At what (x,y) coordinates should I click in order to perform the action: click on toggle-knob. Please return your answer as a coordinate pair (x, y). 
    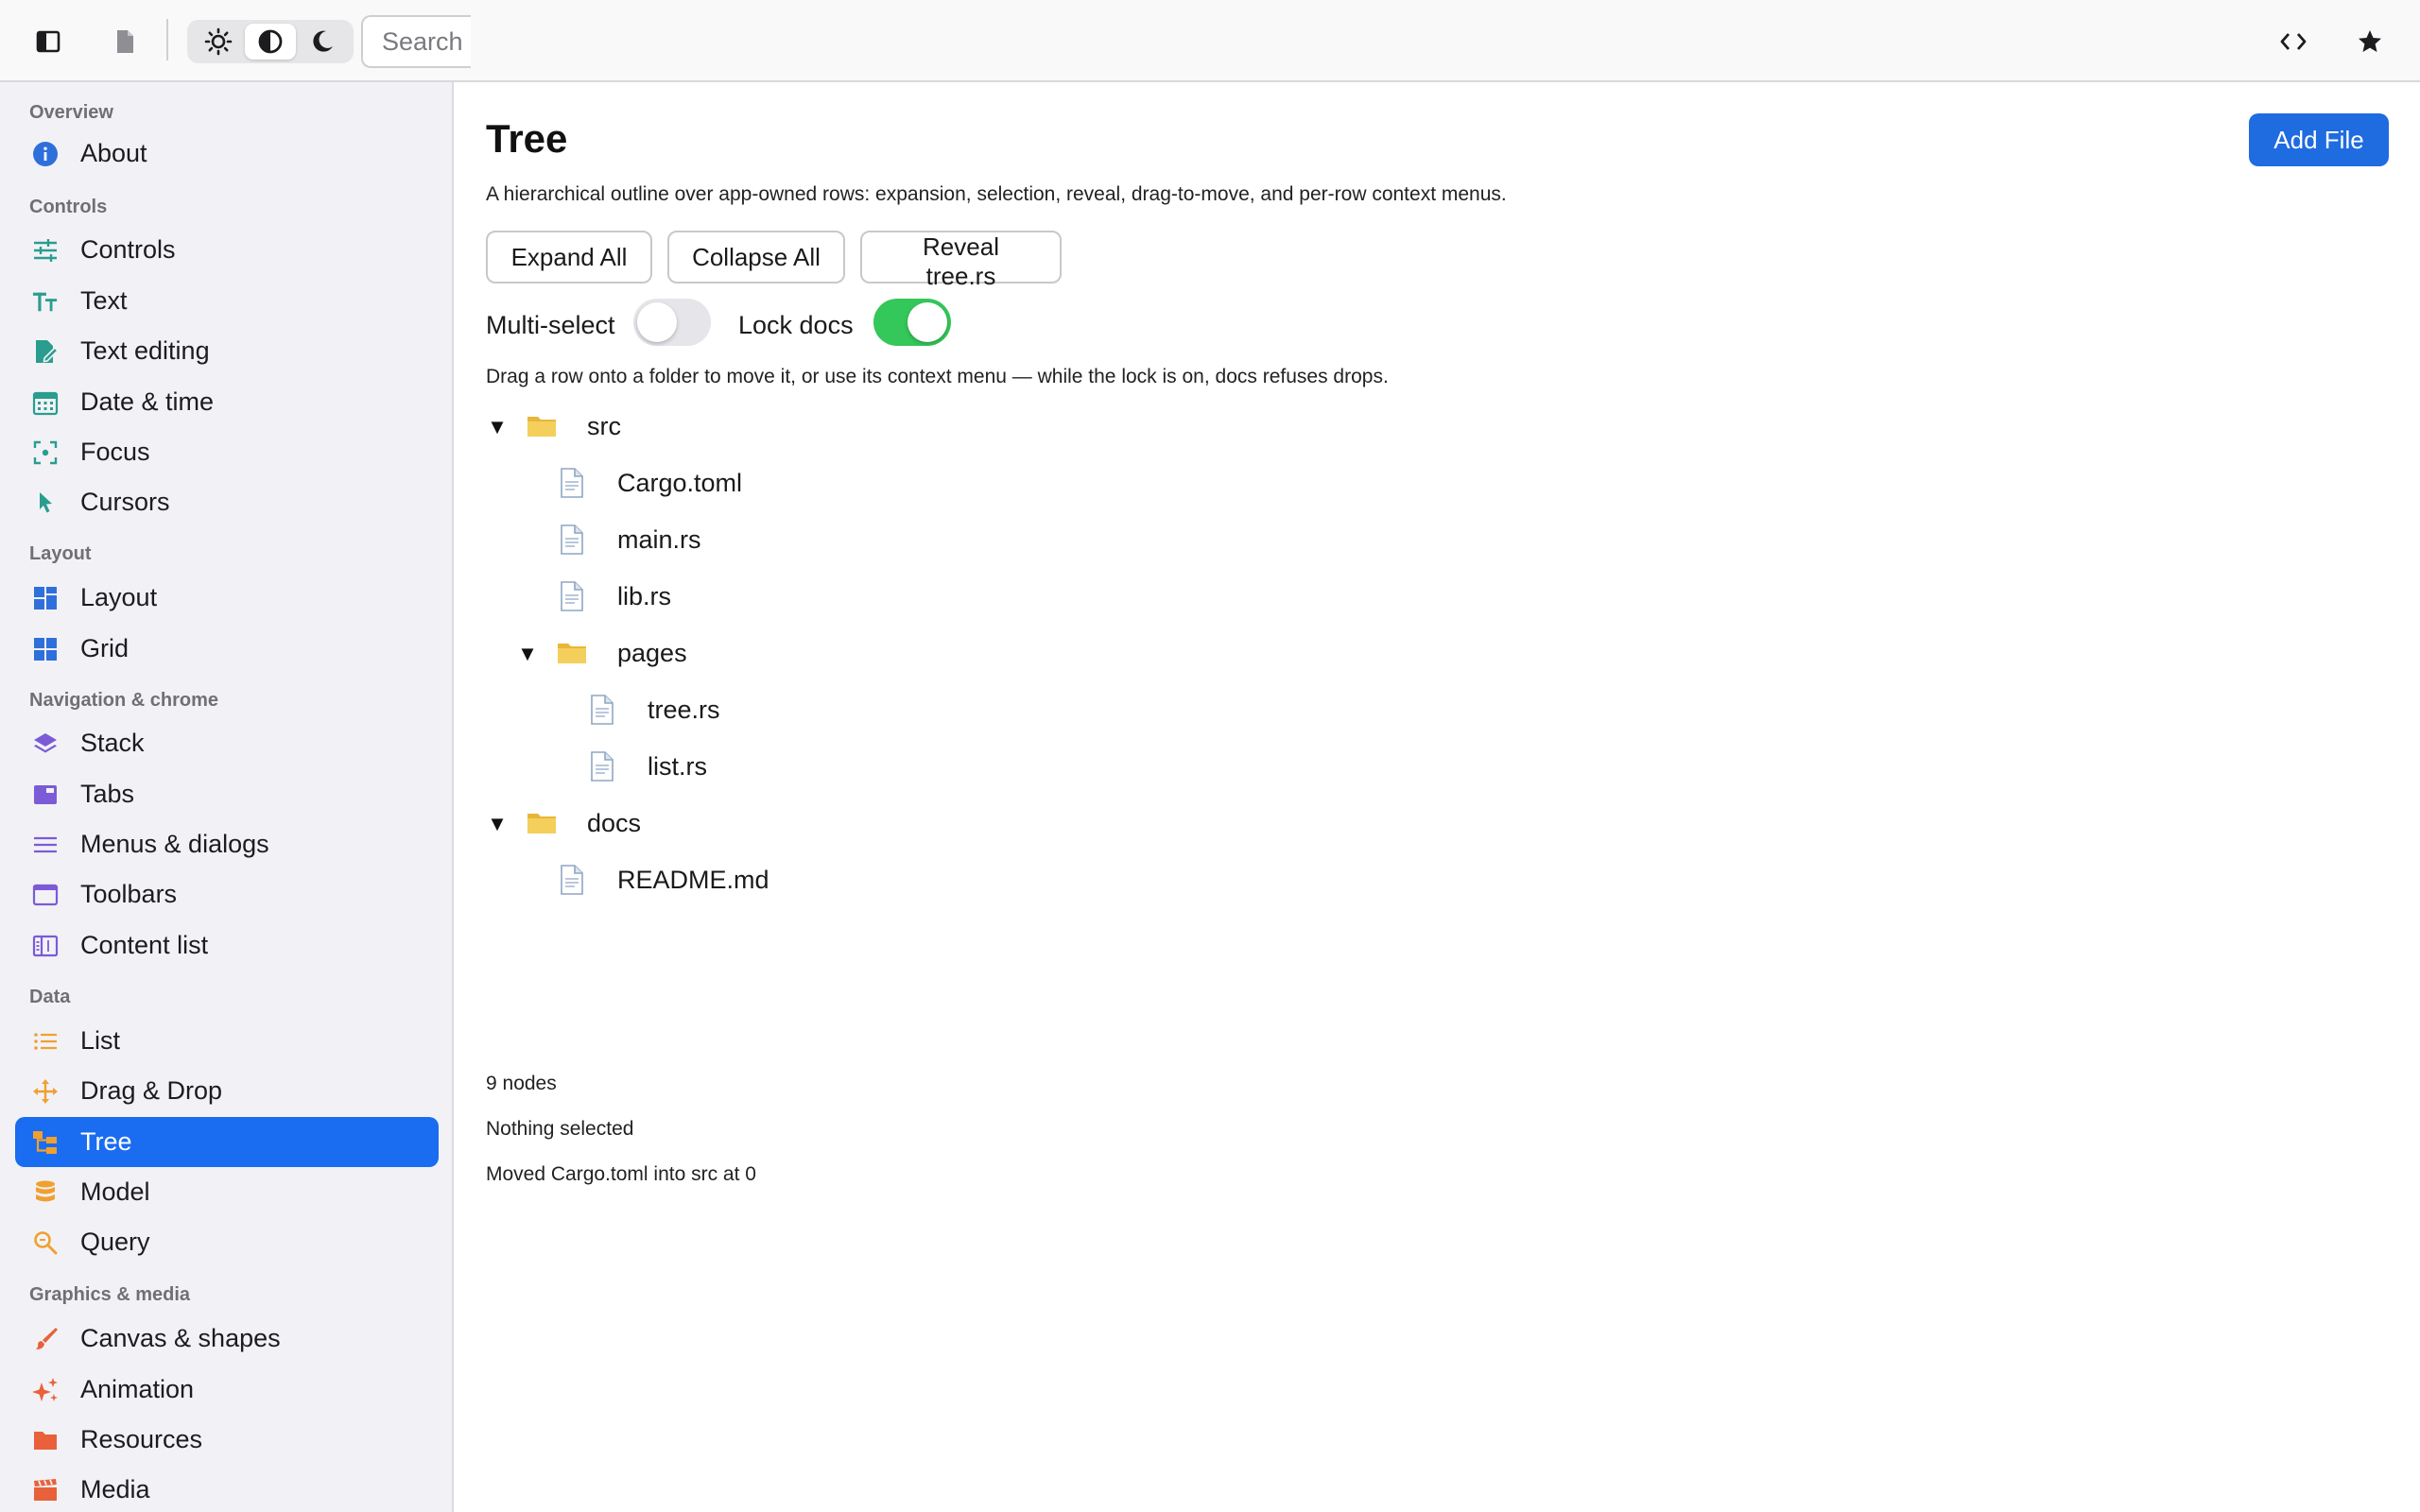
    Looking at the image, I should click on (657, 322).